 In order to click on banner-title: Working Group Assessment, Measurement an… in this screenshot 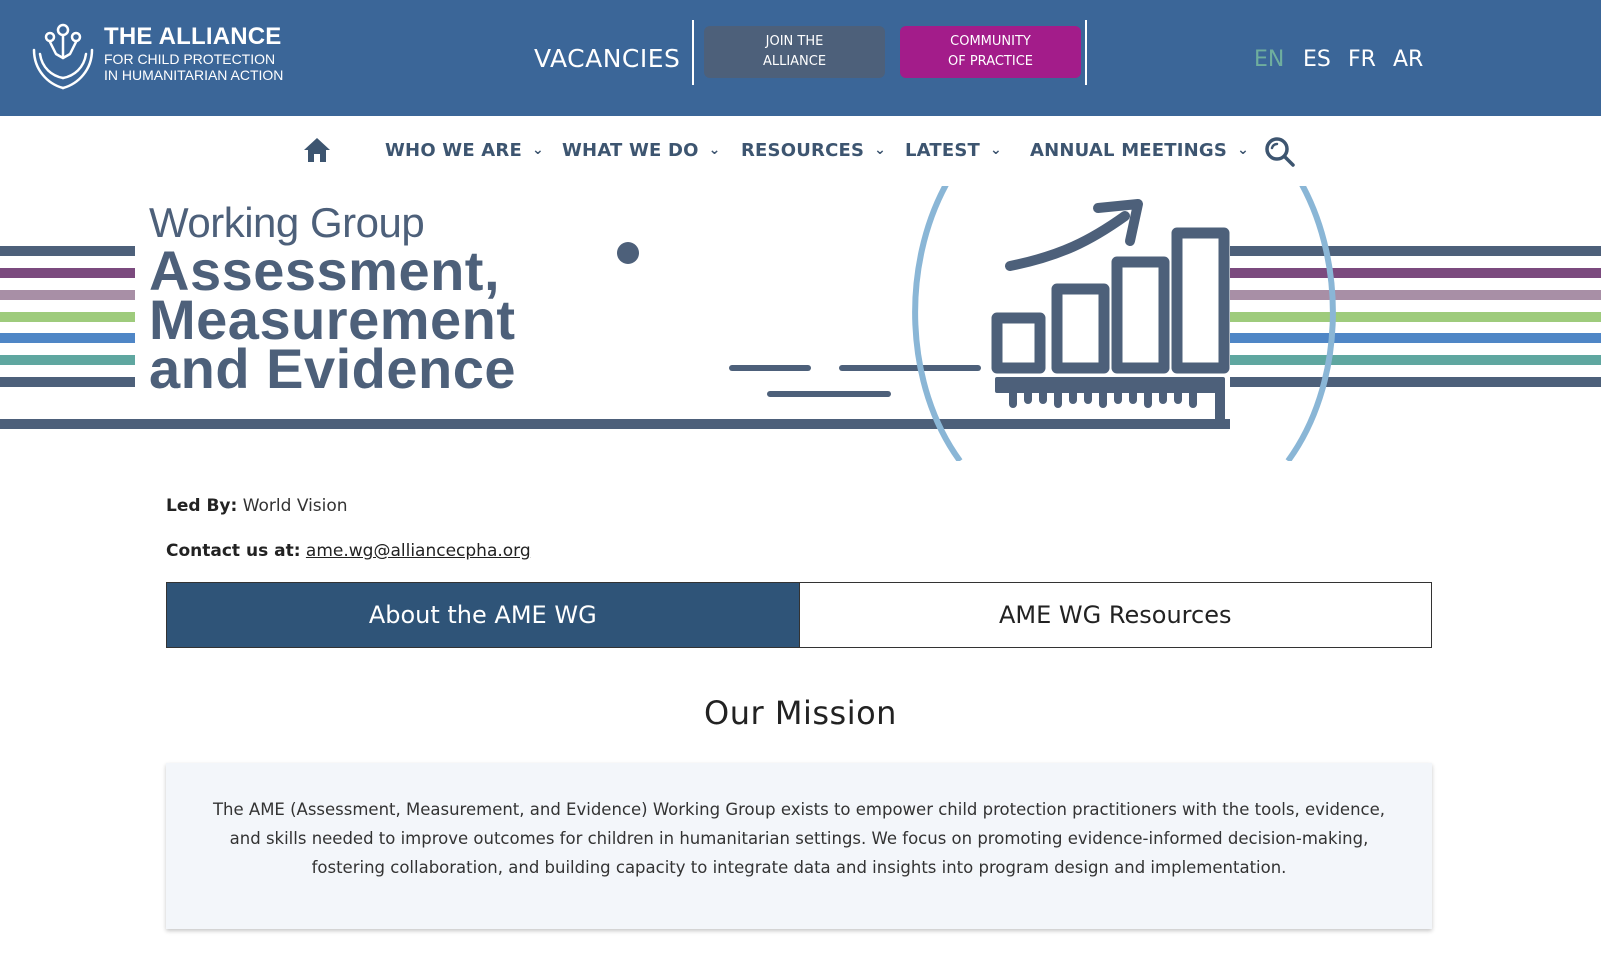, I will do `click(333, 300)`.